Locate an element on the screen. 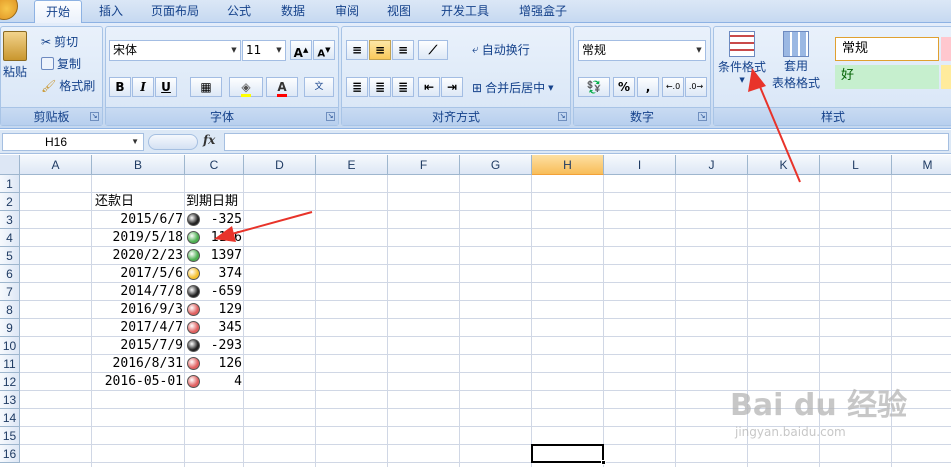  row-header-8: 8 is located at coordinates (10, 310).